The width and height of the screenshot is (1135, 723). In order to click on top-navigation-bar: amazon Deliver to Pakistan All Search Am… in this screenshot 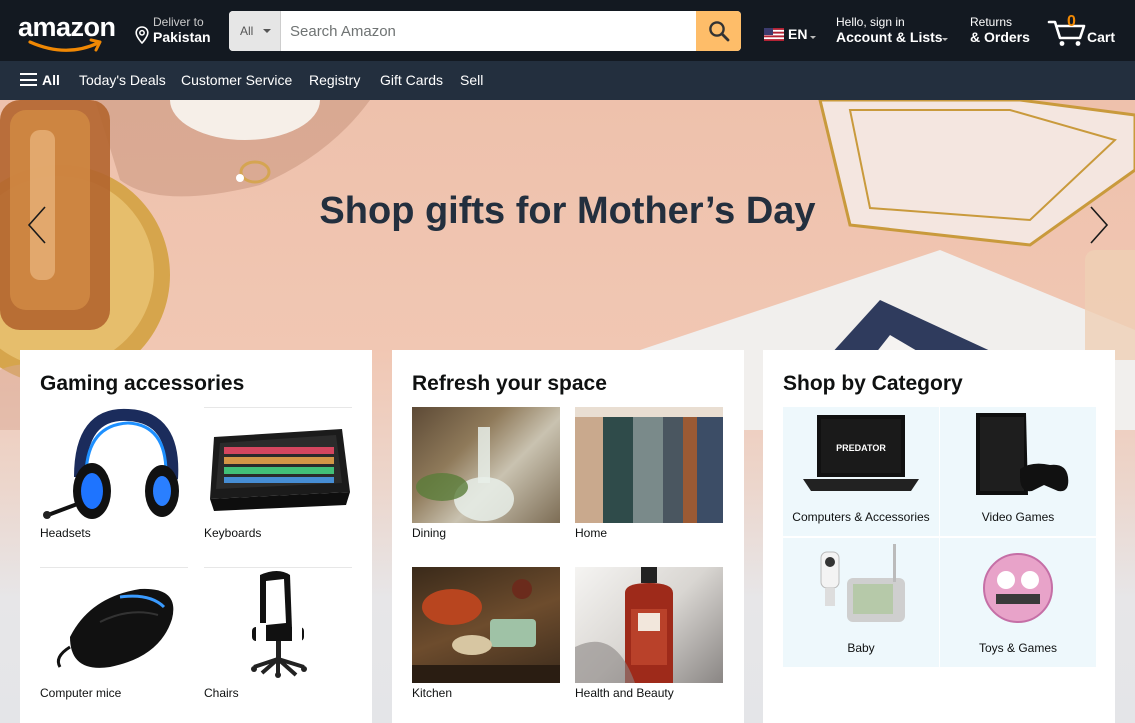, I will do `click(567, 30)`.